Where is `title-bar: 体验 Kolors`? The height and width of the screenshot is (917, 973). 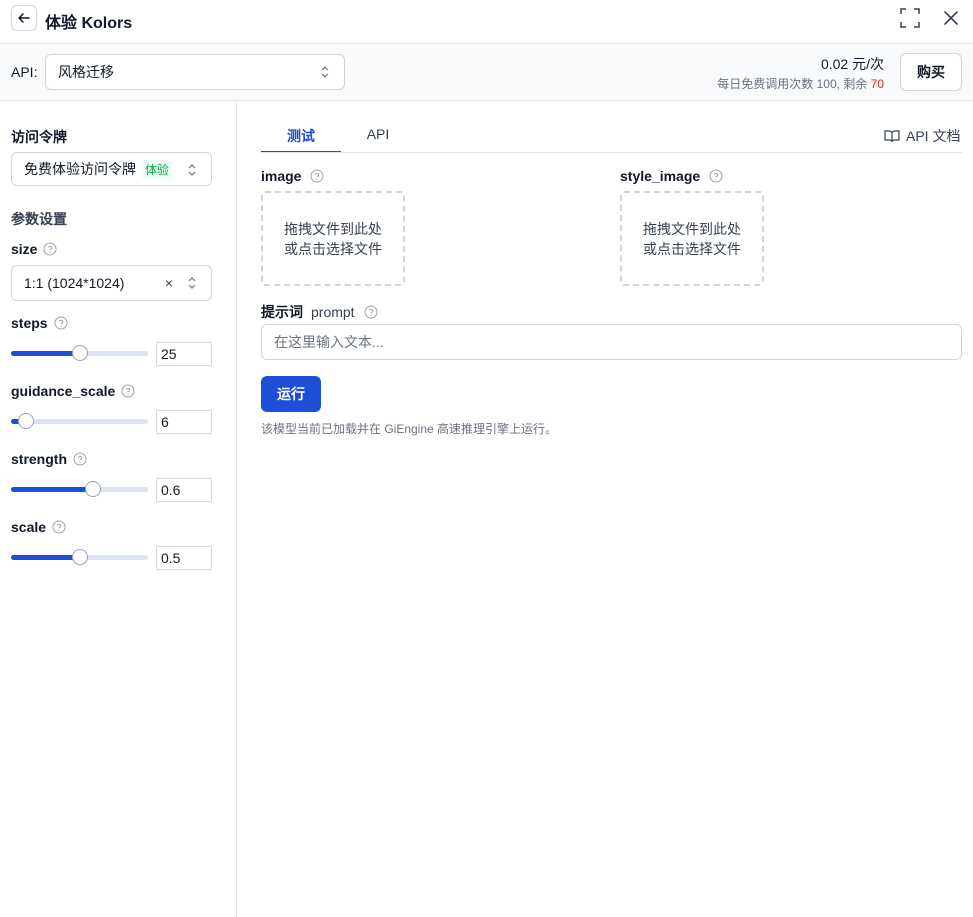 title-bar: 体验 Kolors is located at coordinates (486, 22).